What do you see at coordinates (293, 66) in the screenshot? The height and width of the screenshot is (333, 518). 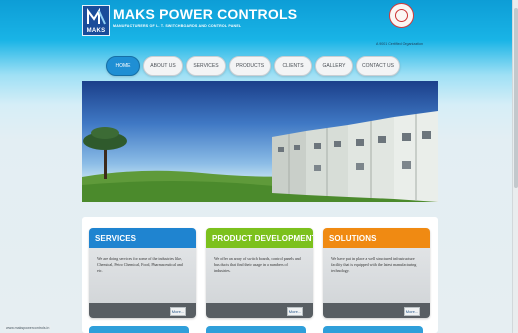 I see `nav-clients: CLIENTS` at bounding box center [293, 66].